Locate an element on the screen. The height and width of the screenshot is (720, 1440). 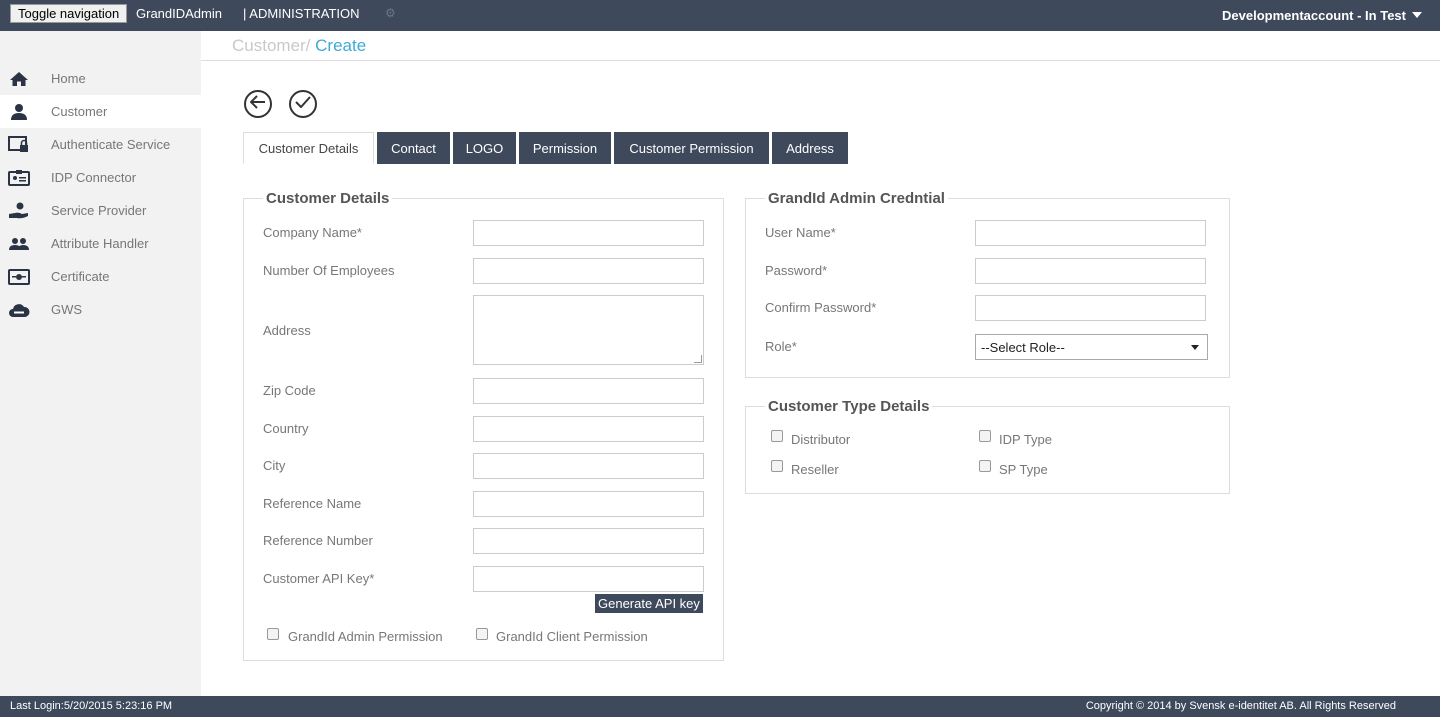
brand-link: GrandIDAdmin is located at coordinates (179, 13).